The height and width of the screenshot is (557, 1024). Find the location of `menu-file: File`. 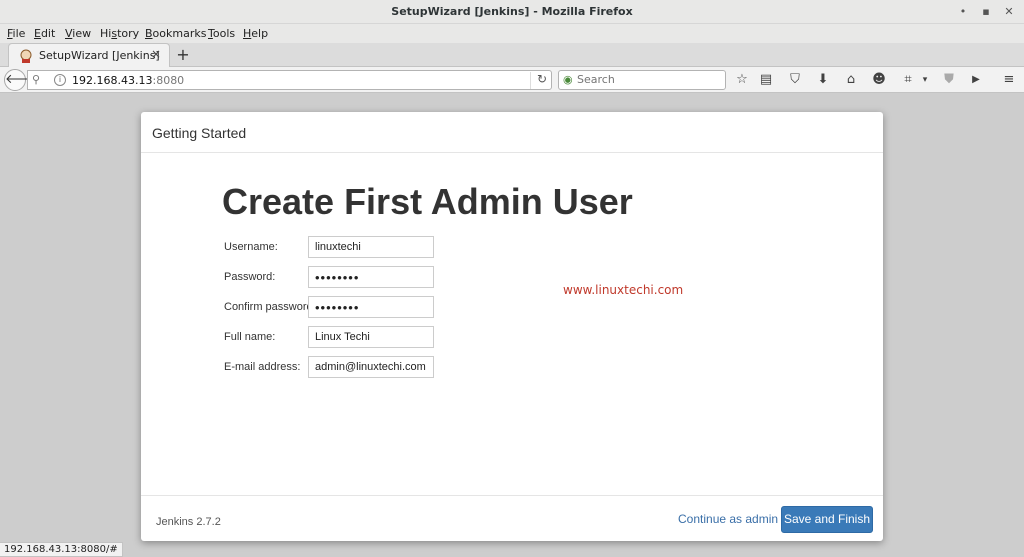

menu-file: File is located at coordinates (16, 33).